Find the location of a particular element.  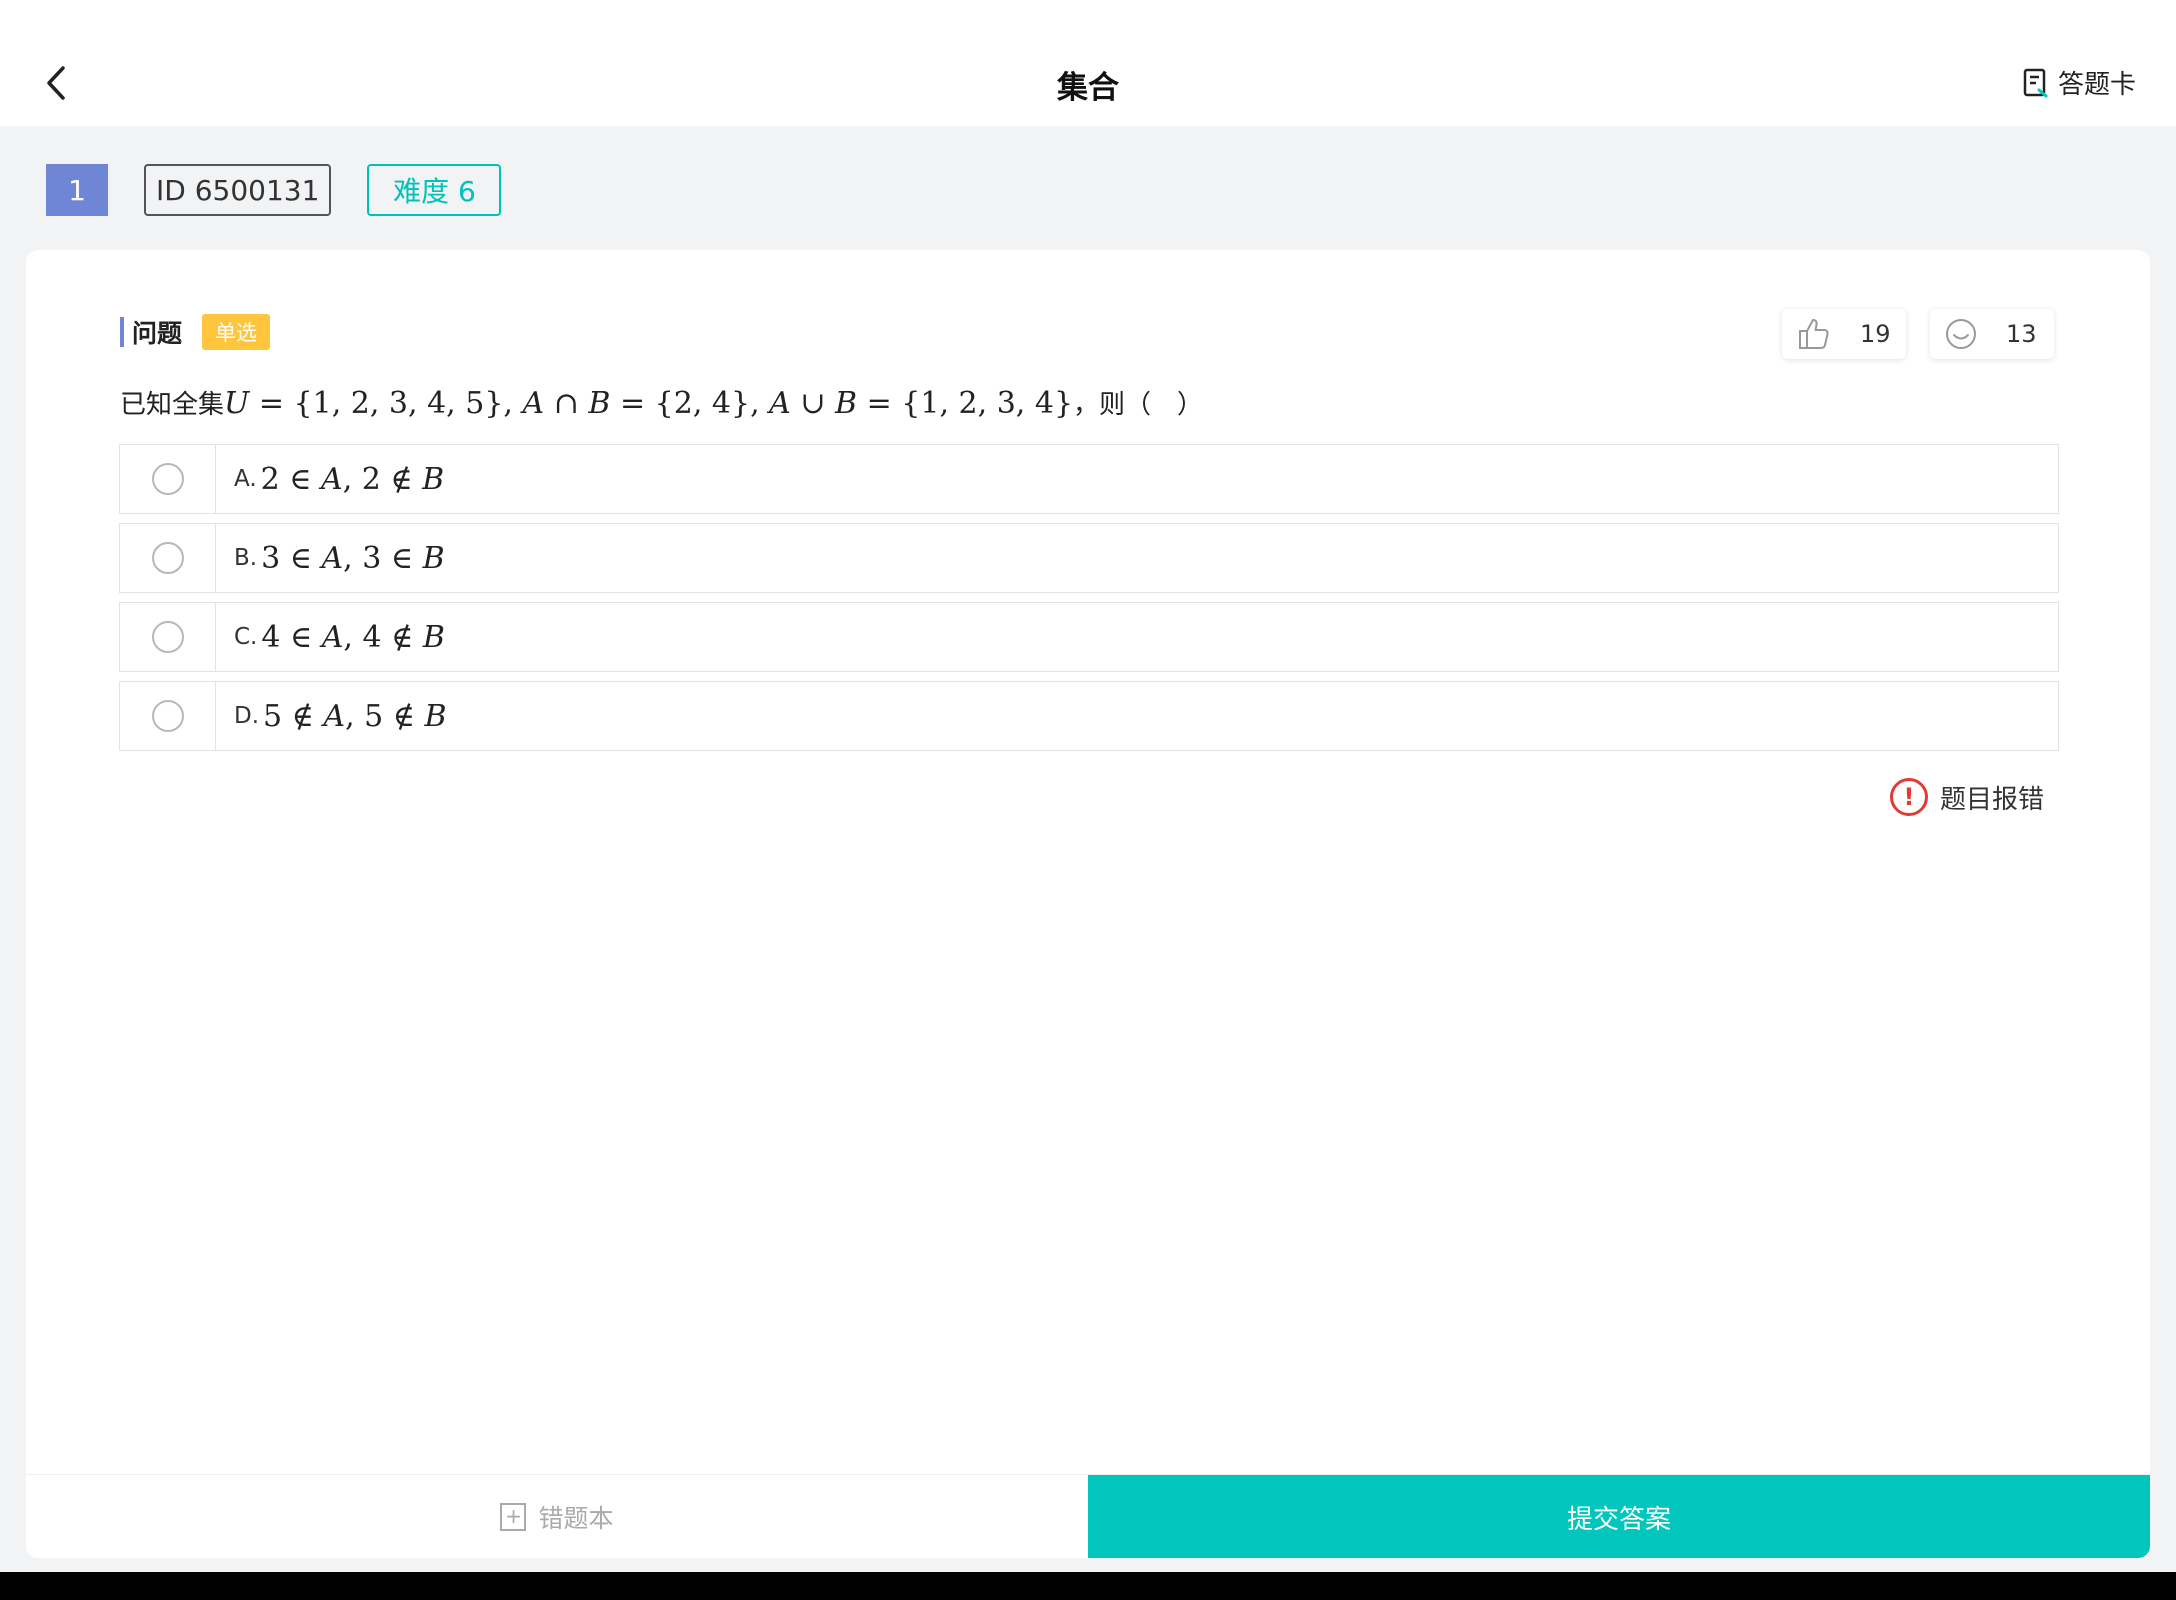

question-label: 问题 is located at coordinates (157, 333).